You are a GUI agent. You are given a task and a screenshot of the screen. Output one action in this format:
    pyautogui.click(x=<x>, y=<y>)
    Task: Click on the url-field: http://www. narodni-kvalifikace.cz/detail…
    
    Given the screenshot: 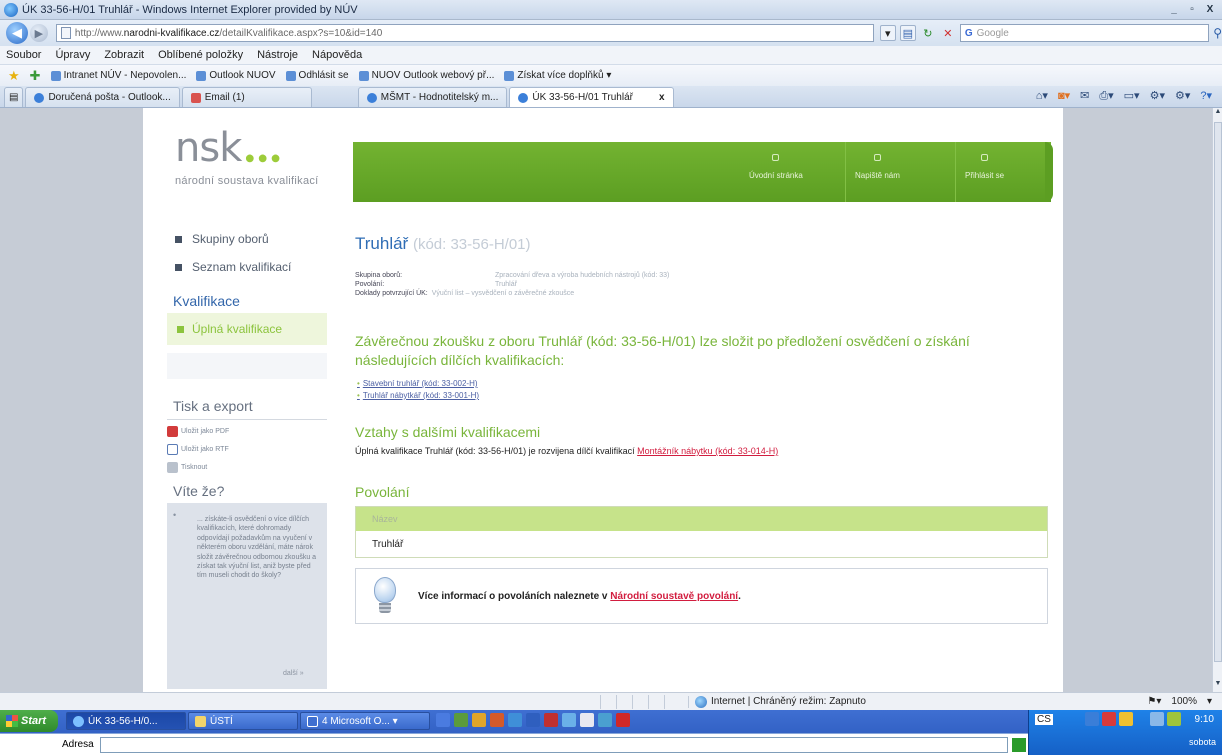 What is the action you would take?
    pyautogui.click(x=464, y=33)
    